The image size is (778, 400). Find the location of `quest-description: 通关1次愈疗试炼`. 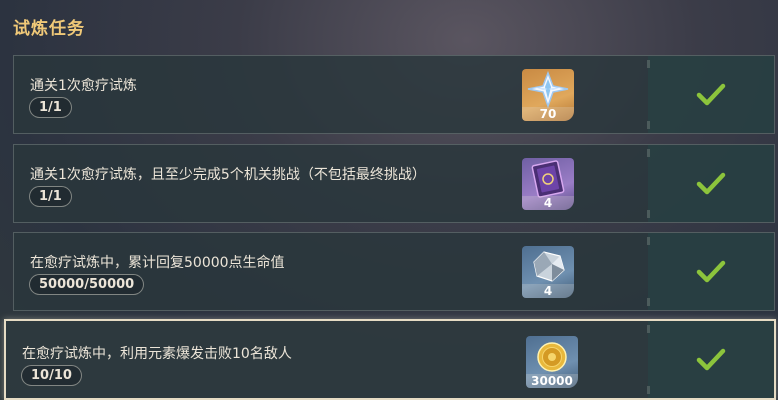

quest-description: 通关1次愈疗试炼 is located at coordinates (83, 86).